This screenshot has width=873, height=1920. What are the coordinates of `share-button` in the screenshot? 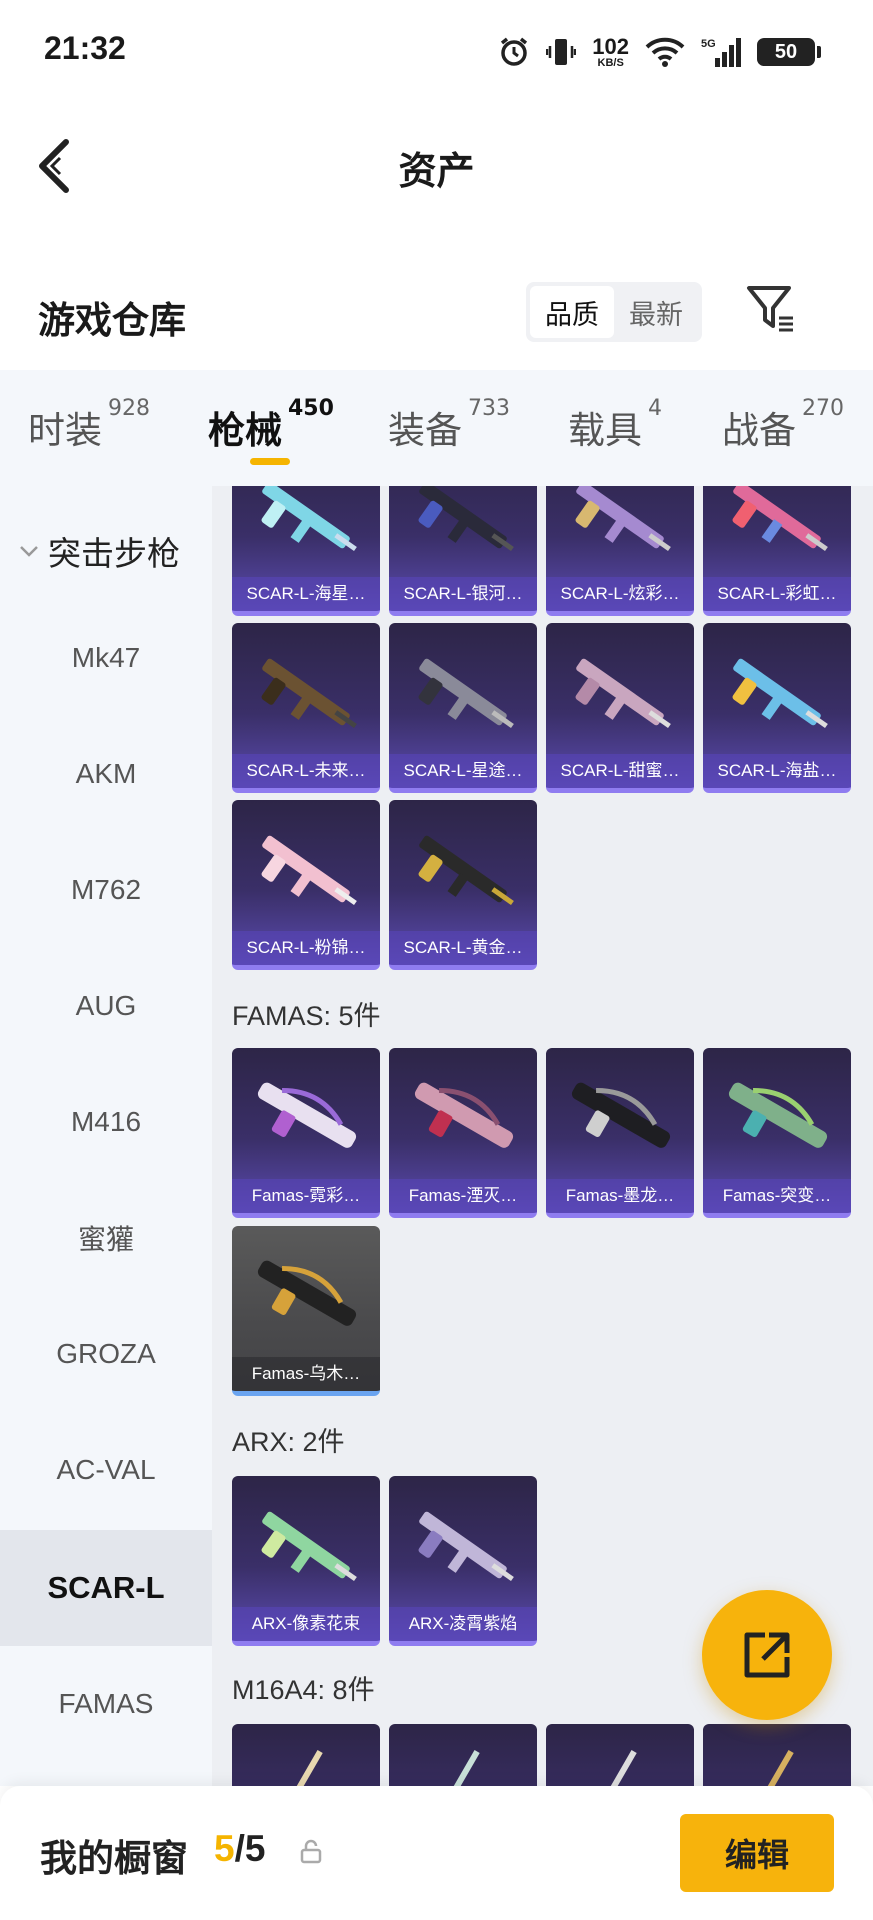 It's located at (767, 1655).